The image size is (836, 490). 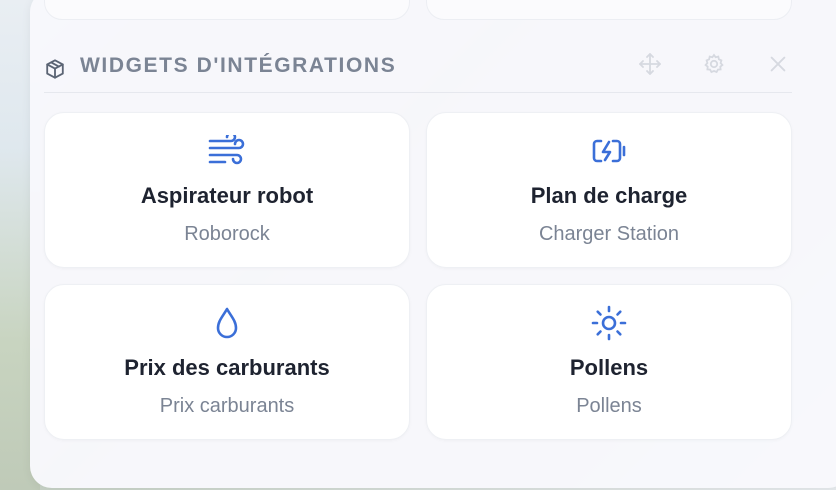 I want to click on wind-icon, so click(x=227, y=151).